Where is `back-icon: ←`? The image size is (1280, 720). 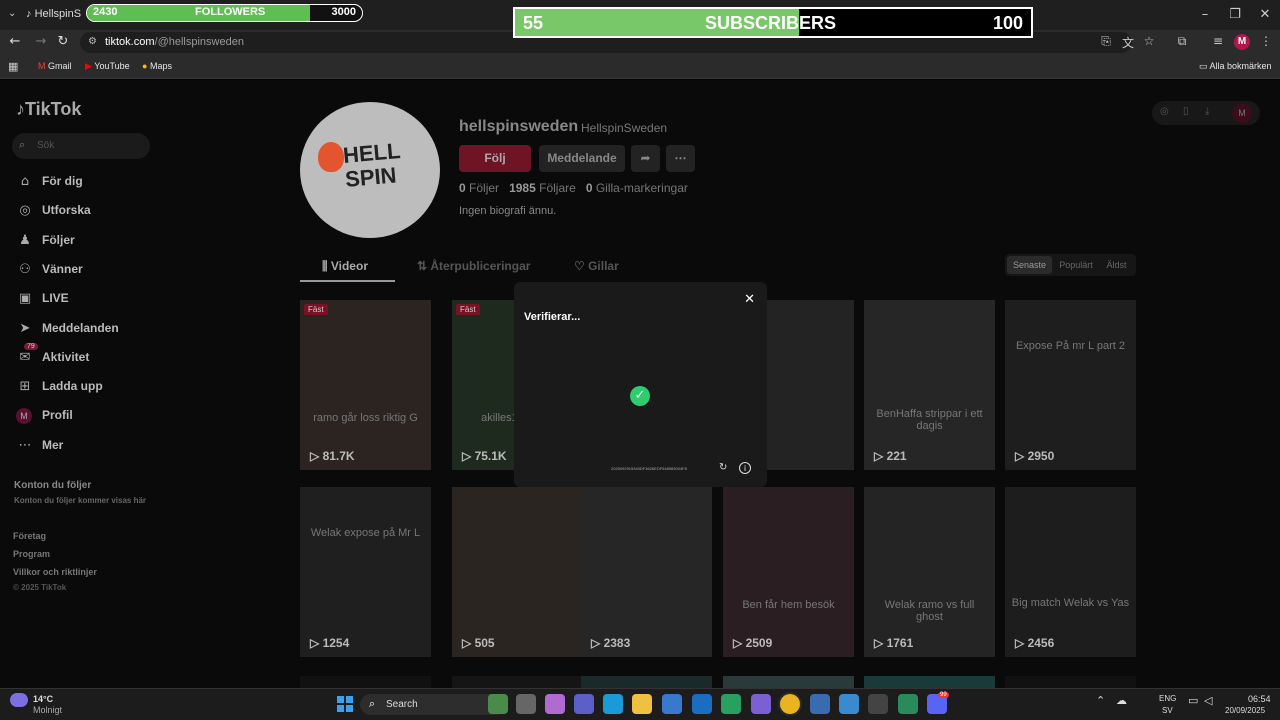
back-icon: ← is located at coordinates (15, 41).